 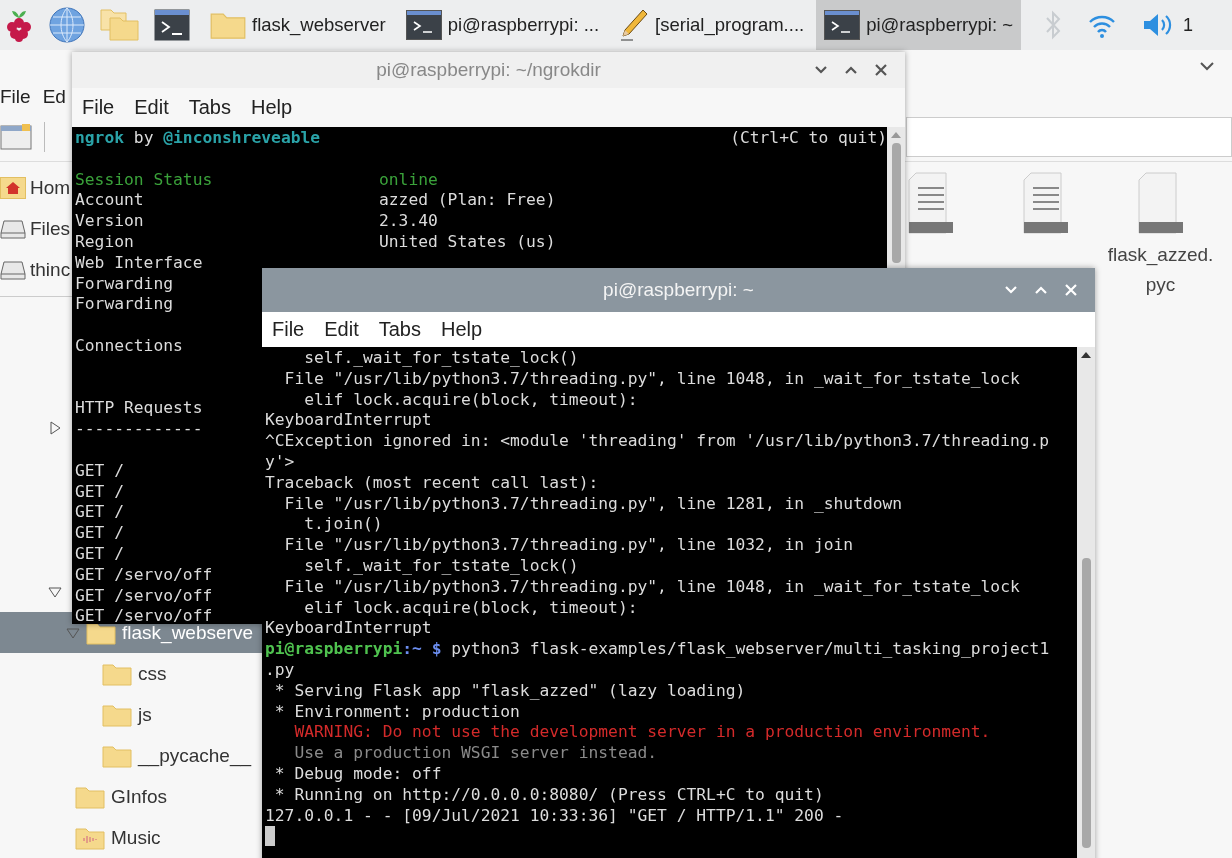 I want to click on terminal-line: File "/usr/lib/python3.7/threading.py", line 1281, in _shutdown, so click(x=593, y=504).